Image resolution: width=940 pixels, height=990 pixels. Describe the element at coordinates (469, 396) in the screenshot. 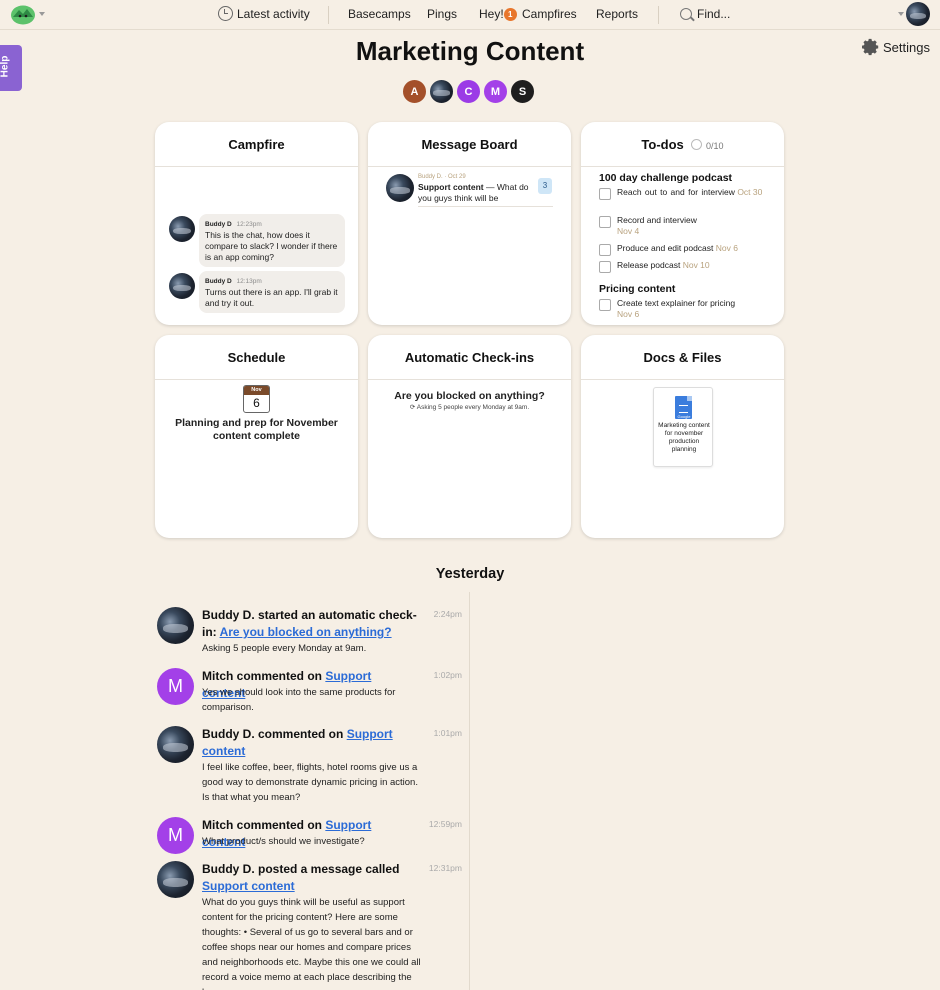

I see `checkin-question: Are you blocked on anything?` at that location.